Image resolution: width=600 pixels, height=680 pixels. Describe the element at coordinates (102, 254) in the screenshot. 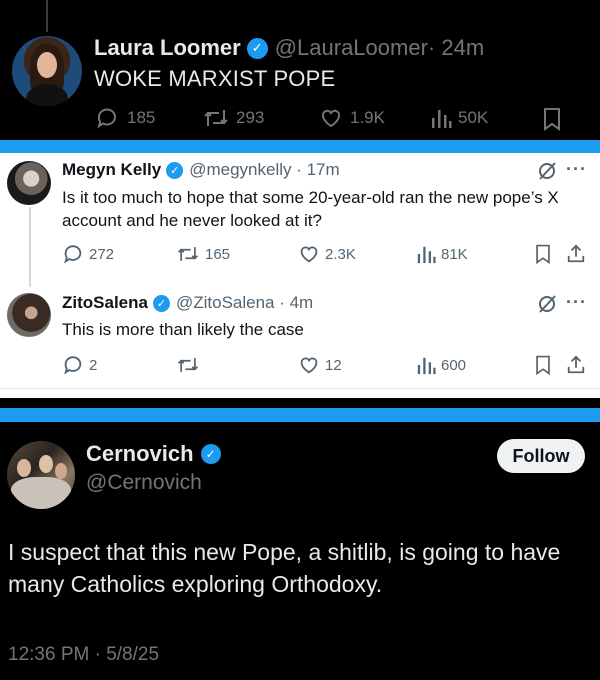

I see `reply-count: 272` at that location.